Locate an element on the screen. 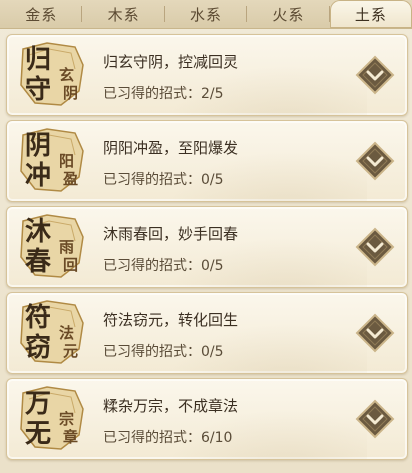  tab-wood: 木系 is located at coordinates (124, 14).